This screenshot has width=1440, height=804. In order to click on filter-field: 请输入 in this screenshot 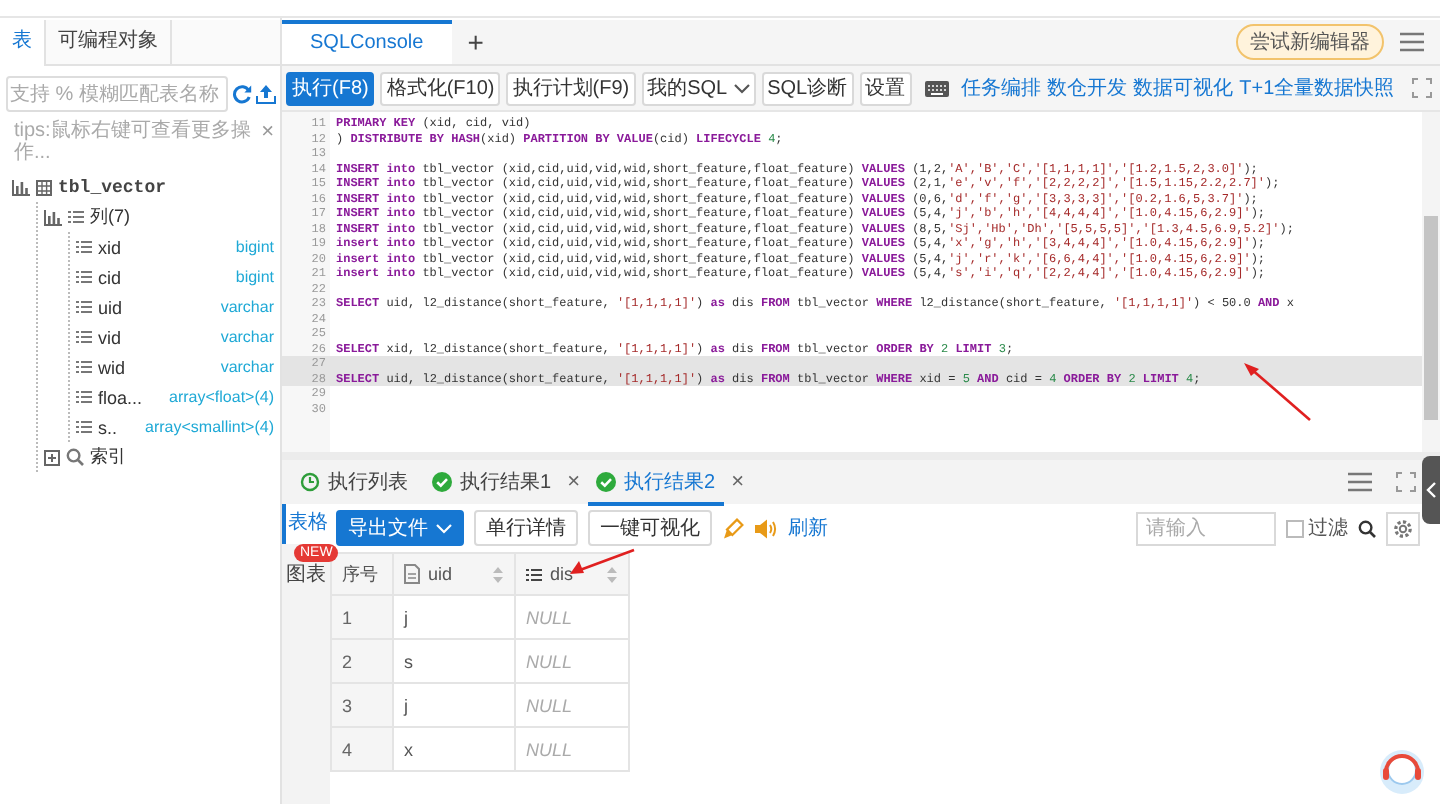, I will do `click(1206, 528)`.